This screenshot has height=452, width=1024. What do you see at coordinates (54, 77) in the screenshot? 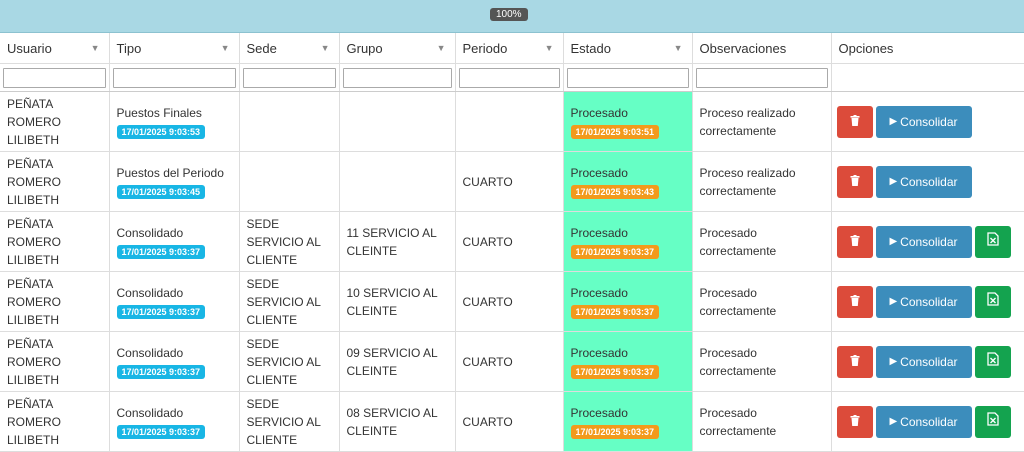
I see `filter-usuario-input` at bounding box center [54, 77].